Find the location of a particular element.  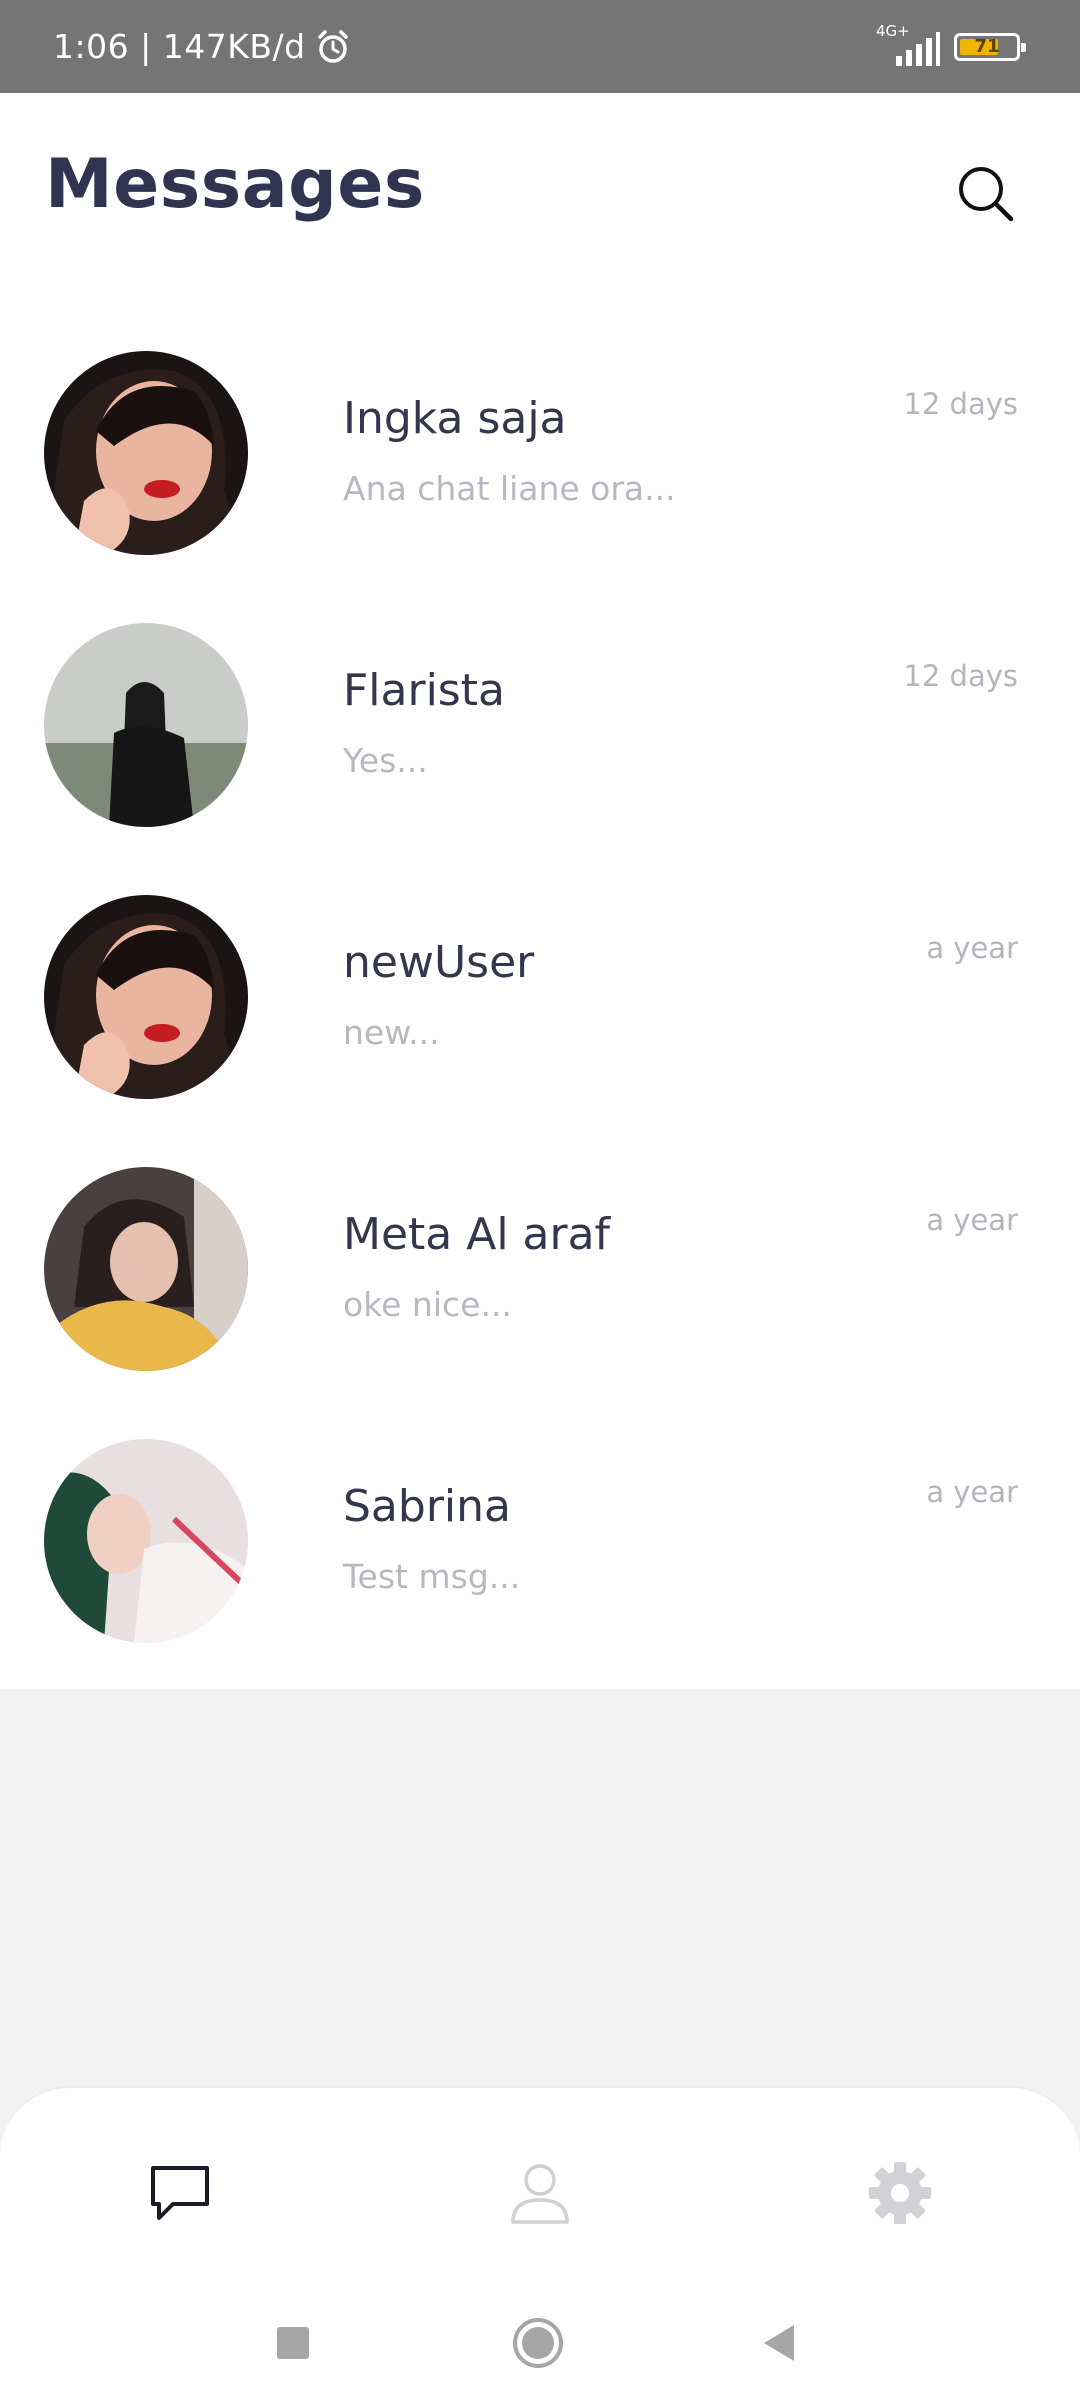

contact-name: Meta Al araf is located at coordinates (477, 1234).